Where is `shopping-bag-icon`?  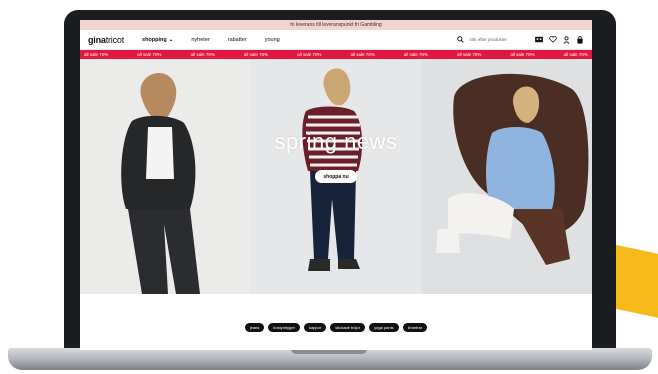 shopping-bag-icon is located at coordinates (580, 39).